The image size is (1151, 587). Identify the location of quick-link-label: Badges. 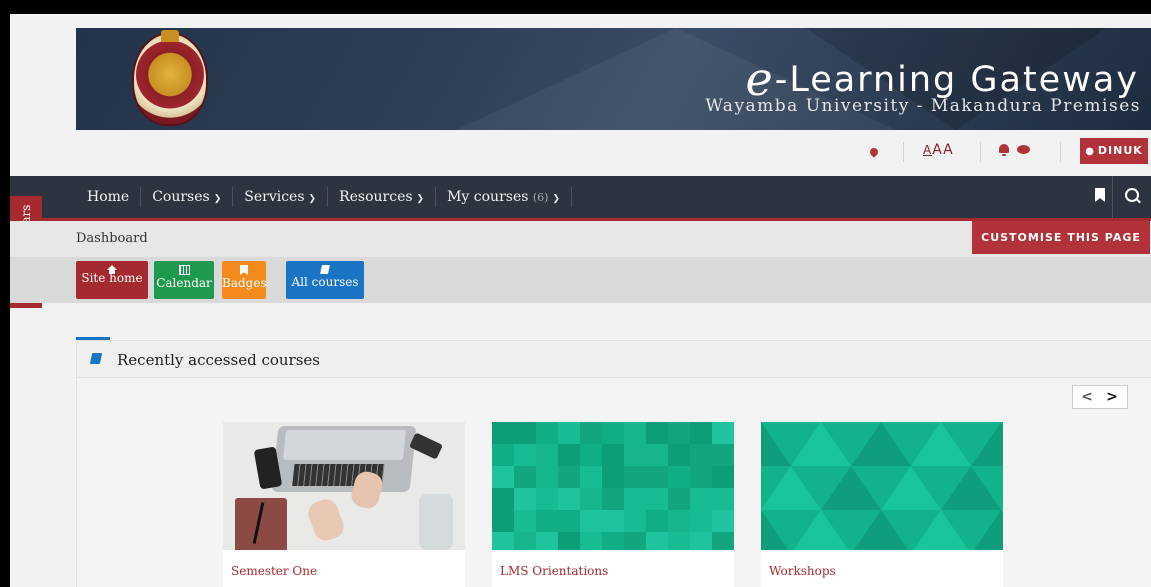
(244, 283).